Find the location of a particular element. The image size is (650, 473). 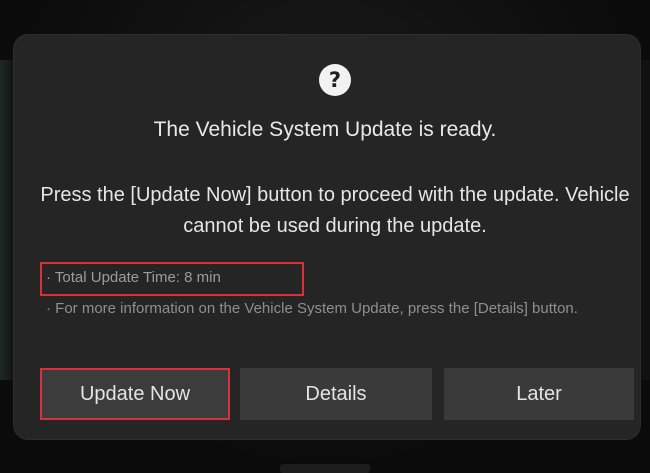

update-time-note: · Total Update Time: 8 min is located at coordinates (133, 277).